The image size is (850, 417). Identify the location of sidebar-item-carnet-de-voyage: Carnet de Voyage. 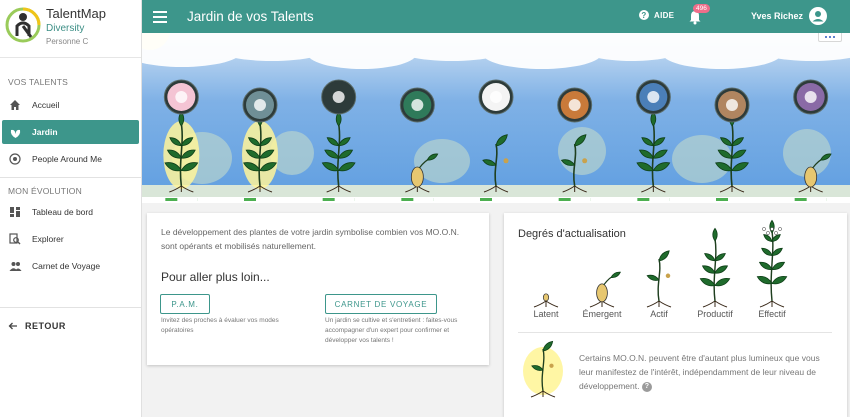
(70, 266).